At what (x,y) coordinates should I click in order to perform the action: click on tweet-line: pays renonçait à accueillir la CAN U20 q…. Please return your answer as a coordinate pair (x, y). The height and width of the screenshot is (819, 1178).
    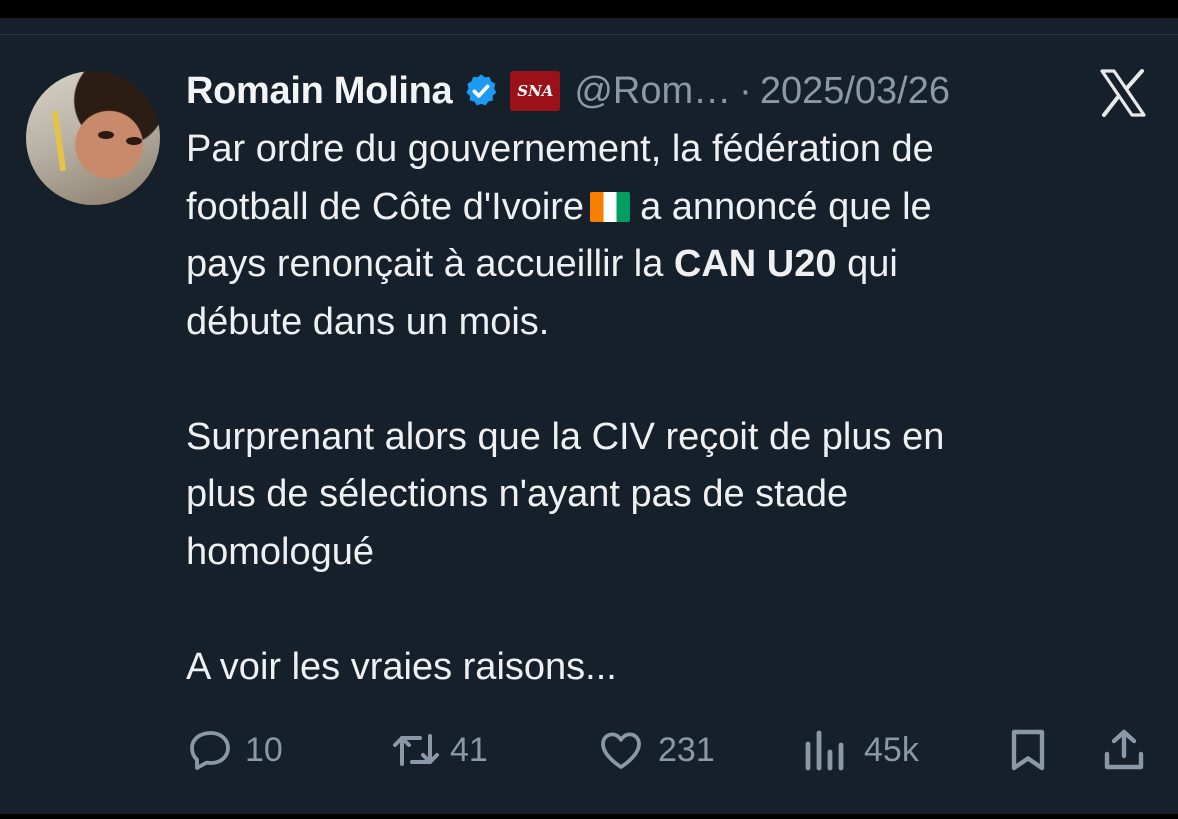
    Looking at the image, I should click on (666, 265).